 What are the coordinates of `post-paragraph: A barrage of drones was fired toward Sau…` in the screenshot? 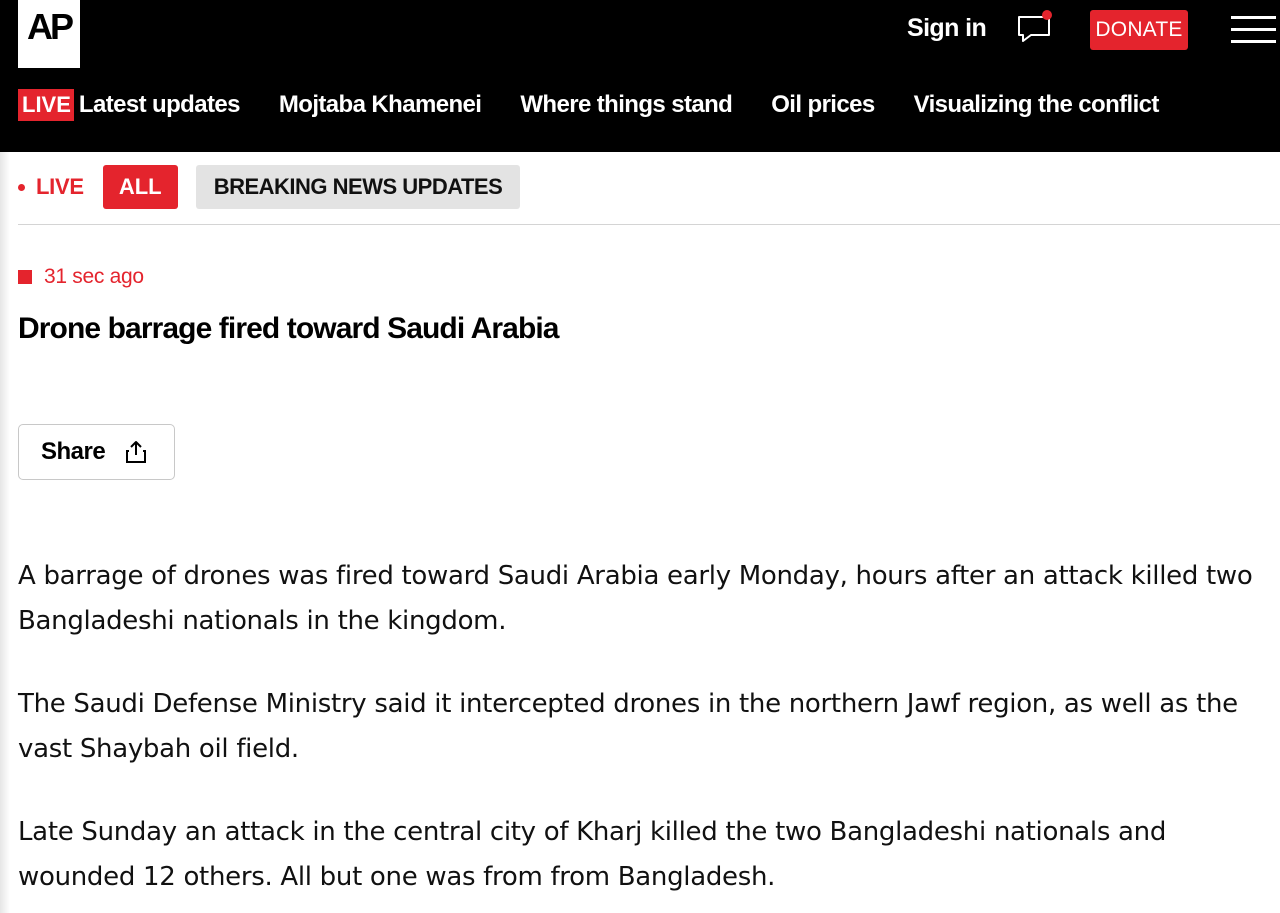 It's located at (635, 598).